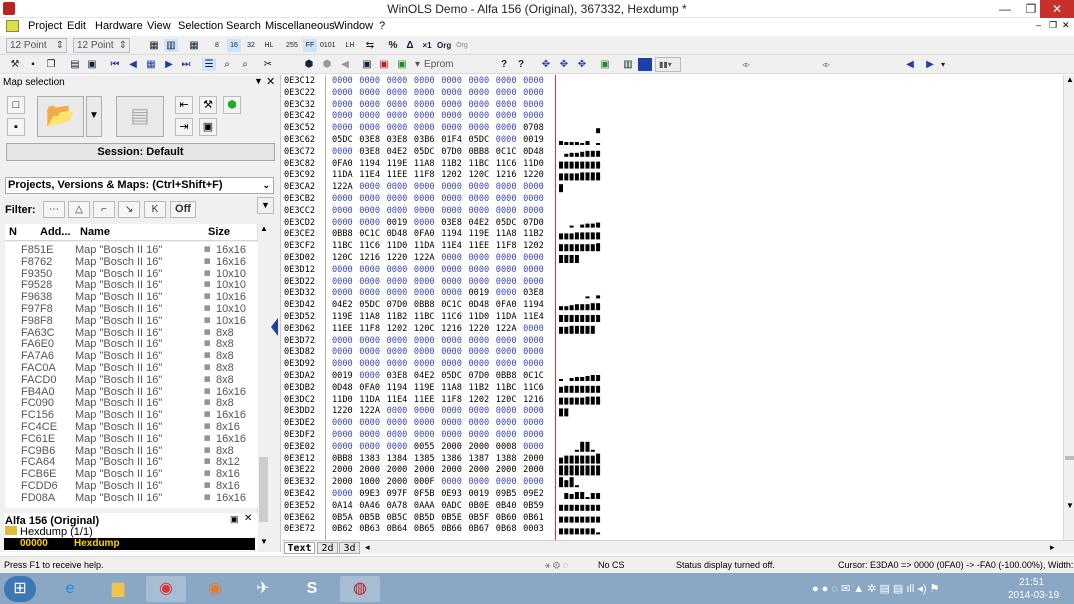  I want to click on hex-word: 03E8, so click(369, 140).